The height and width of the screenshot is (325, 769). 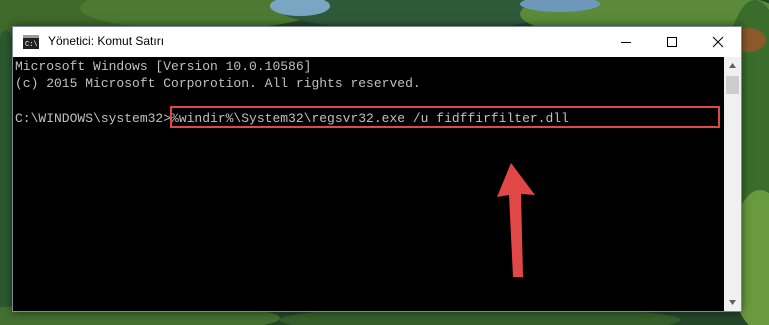 I want to click on window-title: Yönetici: Komut Satırı, so click(x=106, y=41).